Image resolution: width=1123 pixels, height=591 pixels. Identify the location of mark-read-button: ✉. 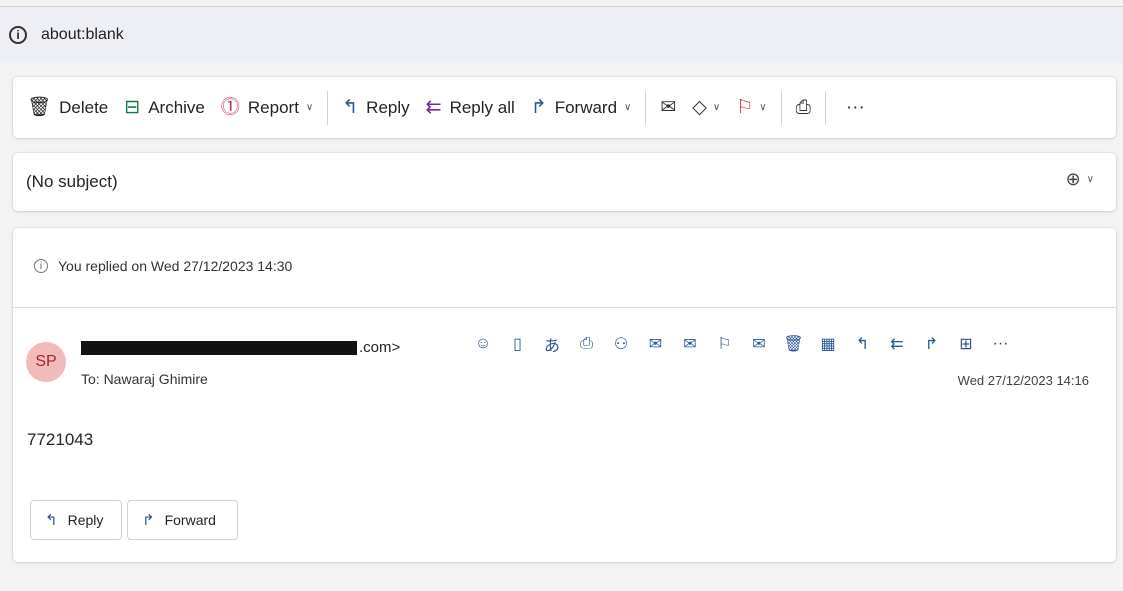
(668, 108).